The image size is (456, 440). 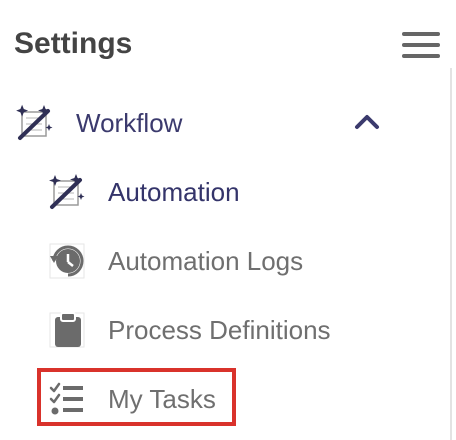 I want to click on panel-divider, so click(x=451, y=254).